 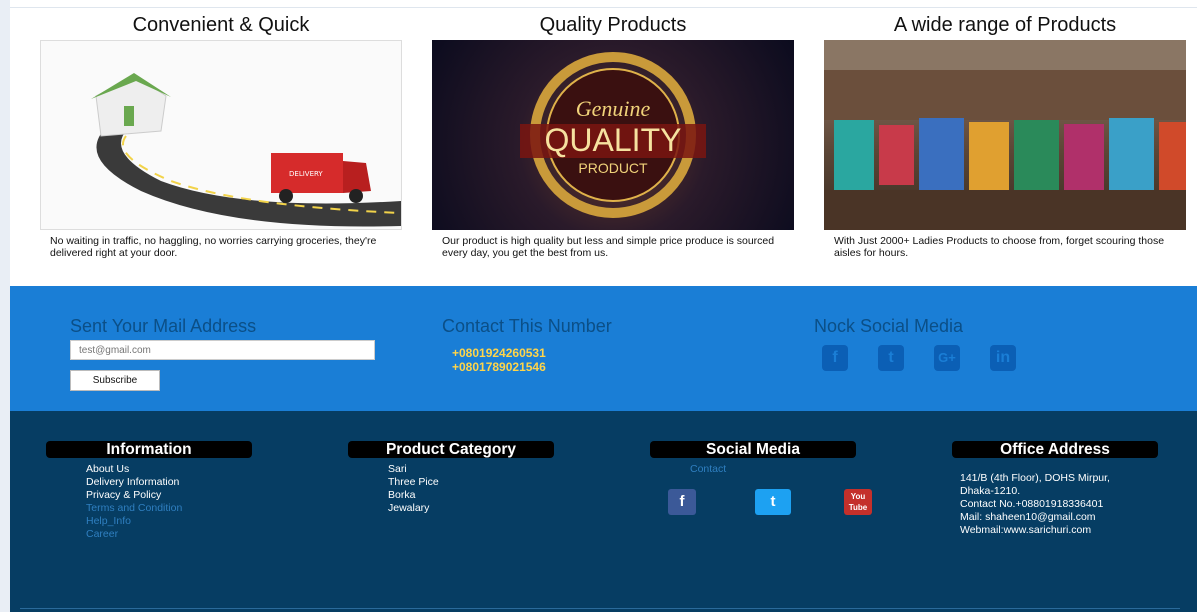 What do you see at coordinates (613, 168) in the screenshot?
I see `badge-line3: PRODUCT` at bounding box center [613, 168].